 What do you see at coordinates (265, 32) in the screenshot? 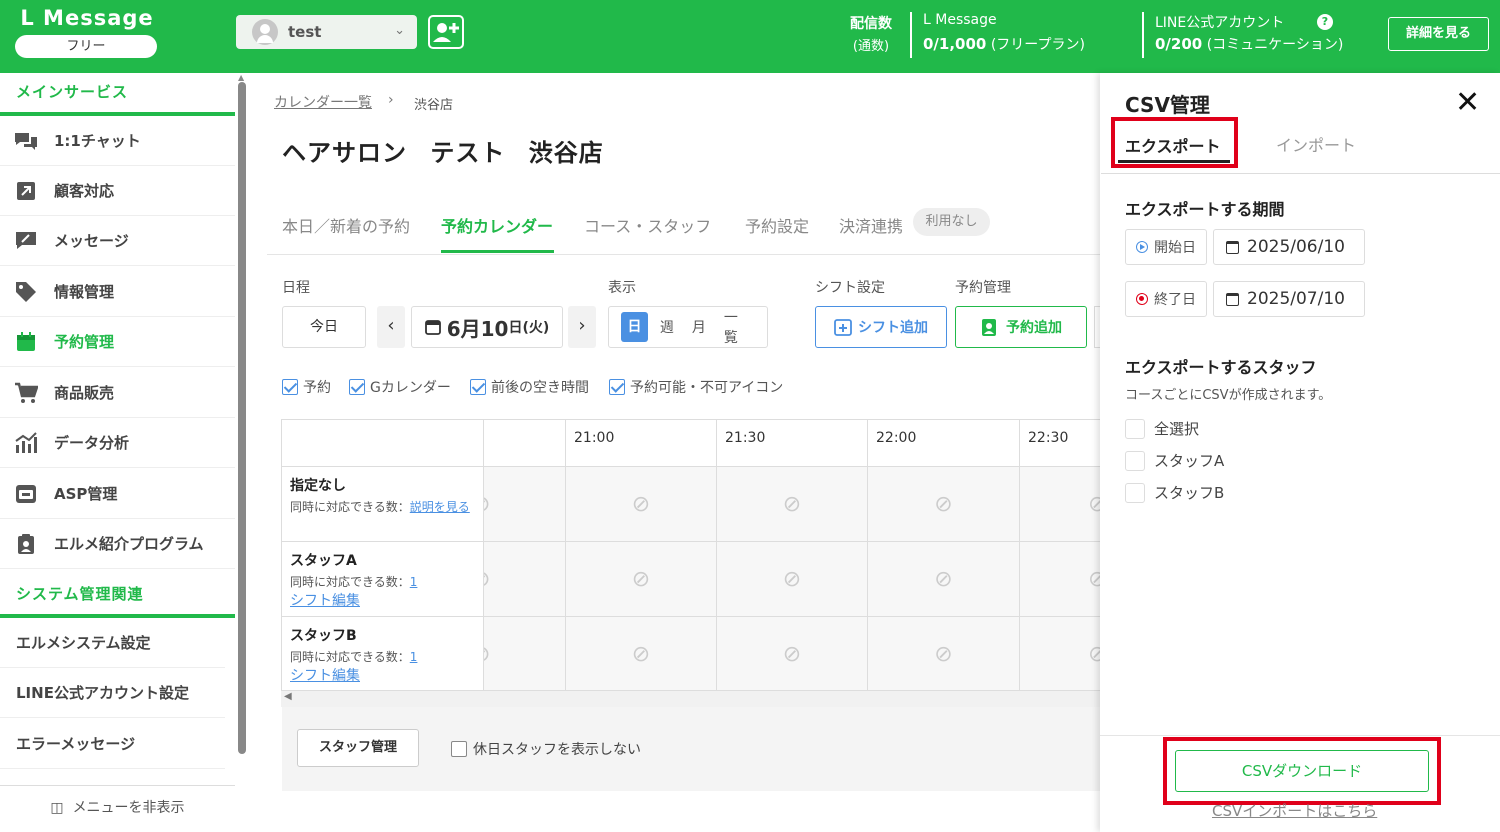
I see `avatar-icon` at bounding box center [265, 32].